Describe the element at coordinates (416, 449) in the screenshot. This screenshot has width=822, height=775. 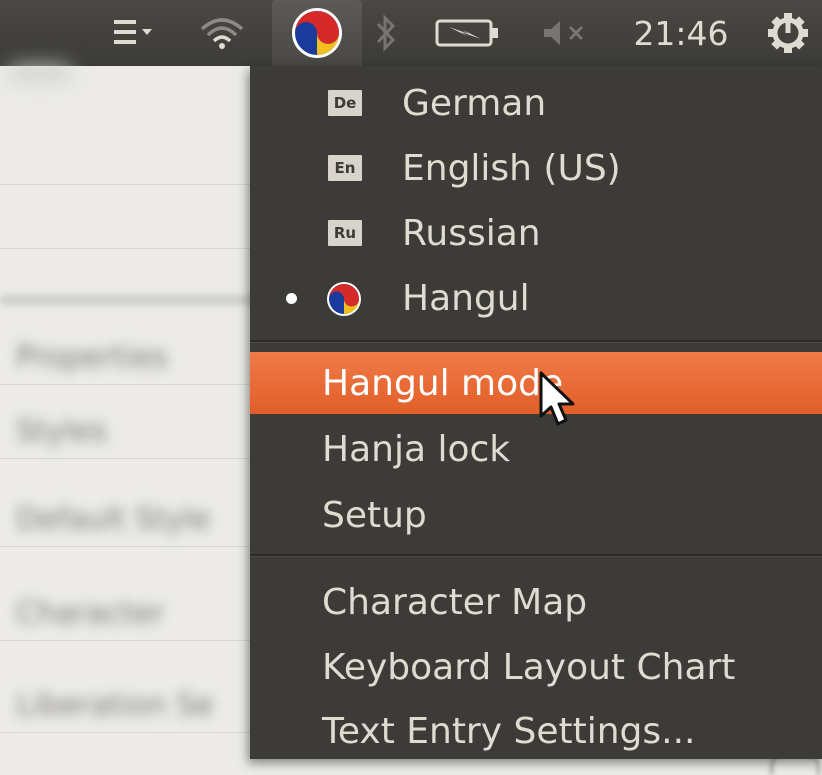
I see `menu-item-label: Hanja lock` at that location.